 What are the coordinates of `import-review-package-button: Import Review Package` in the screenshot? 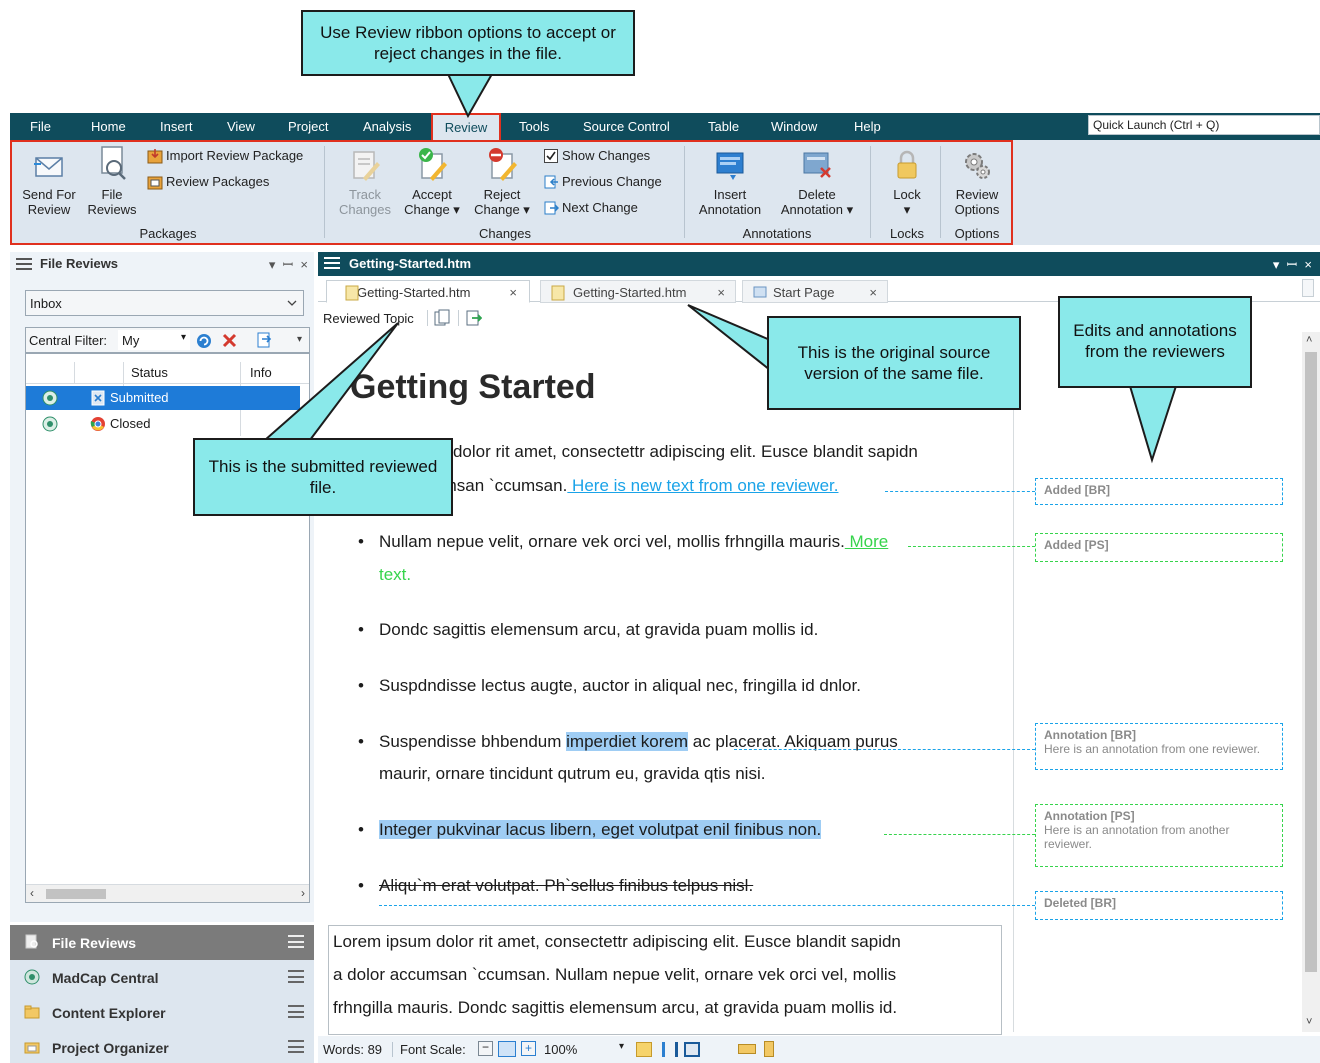 It's located at (225, 156).